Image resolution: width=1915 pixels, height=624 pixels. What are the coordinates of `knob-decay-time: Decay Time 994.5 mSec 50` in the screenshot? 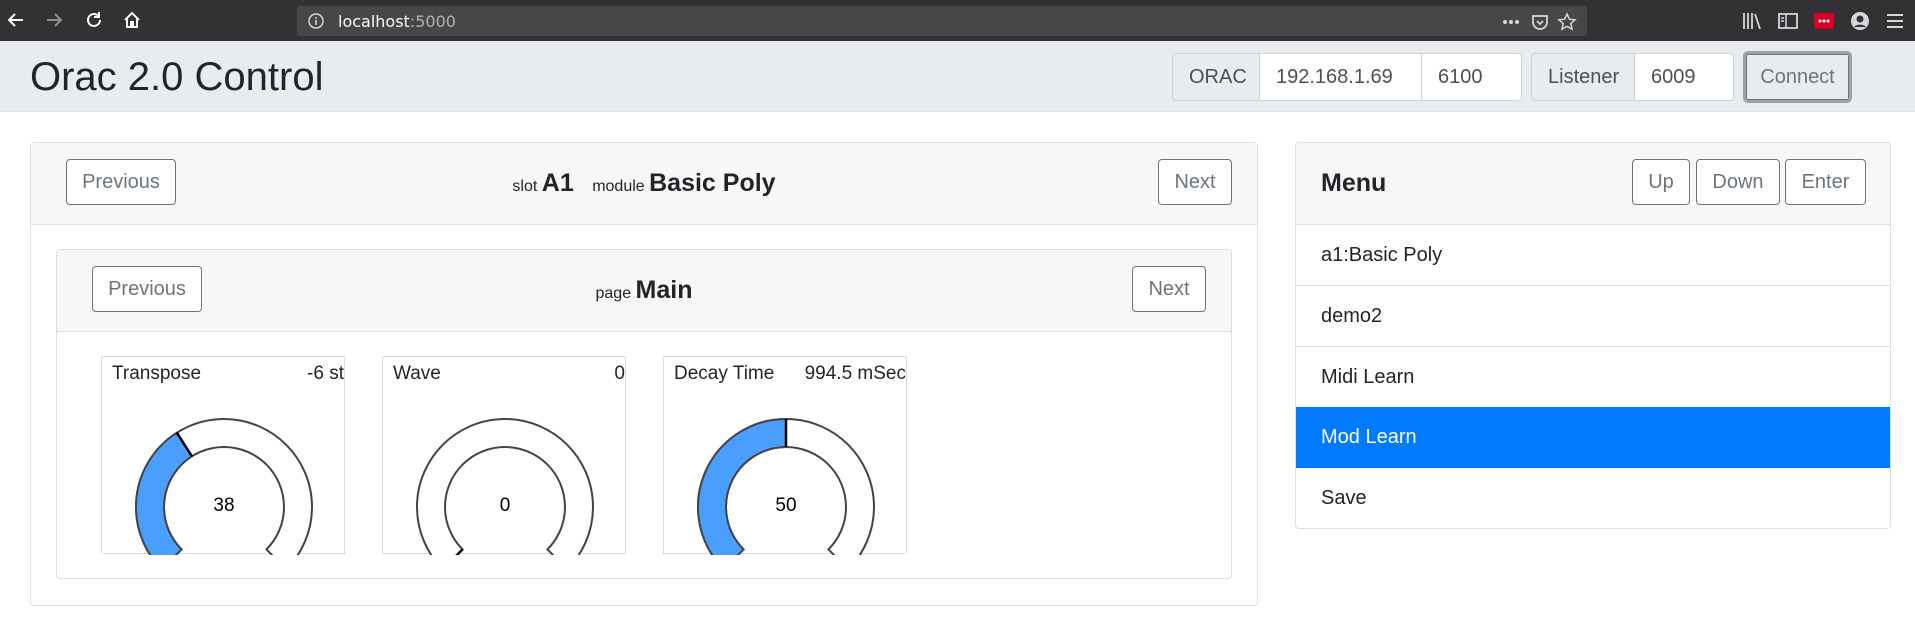 It's located at (785, 455).